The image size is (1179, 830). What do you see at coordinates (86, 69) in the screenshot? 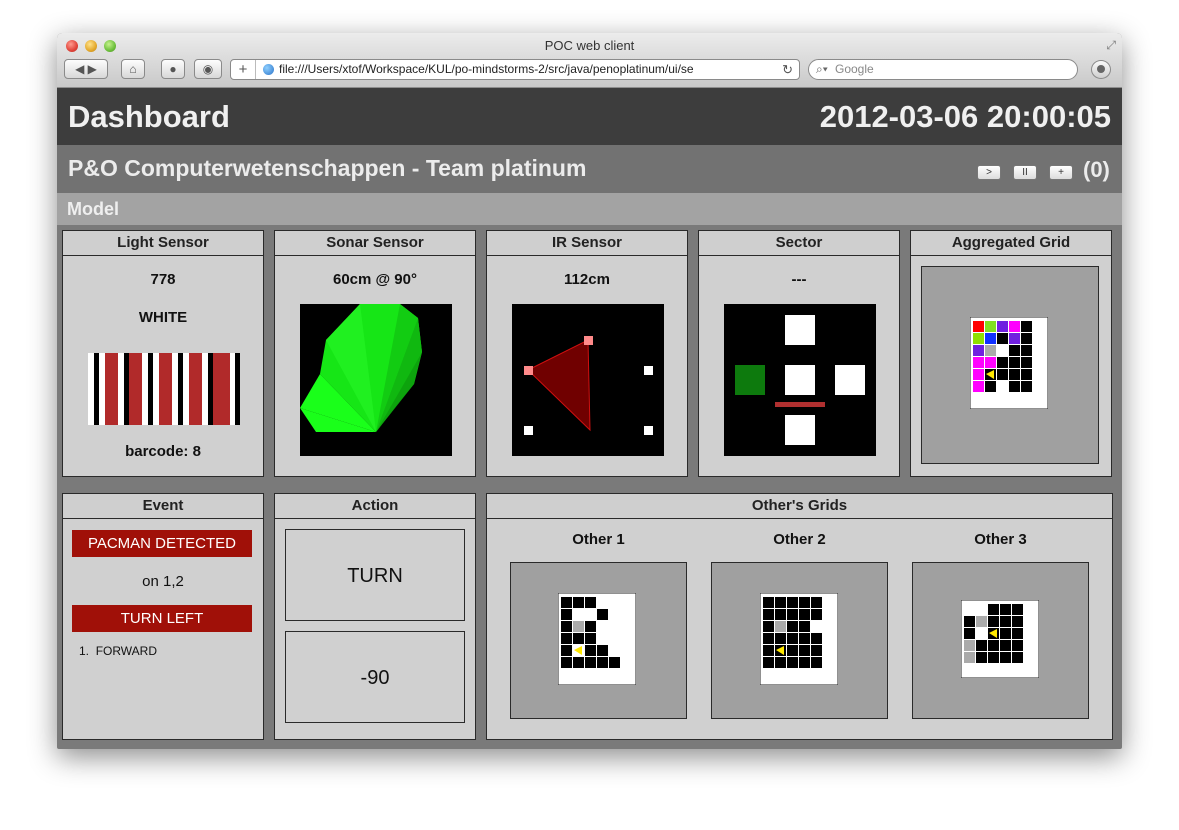
I see `back-forward-buttons: ◀ ▶` at bounding box center [86, 69].